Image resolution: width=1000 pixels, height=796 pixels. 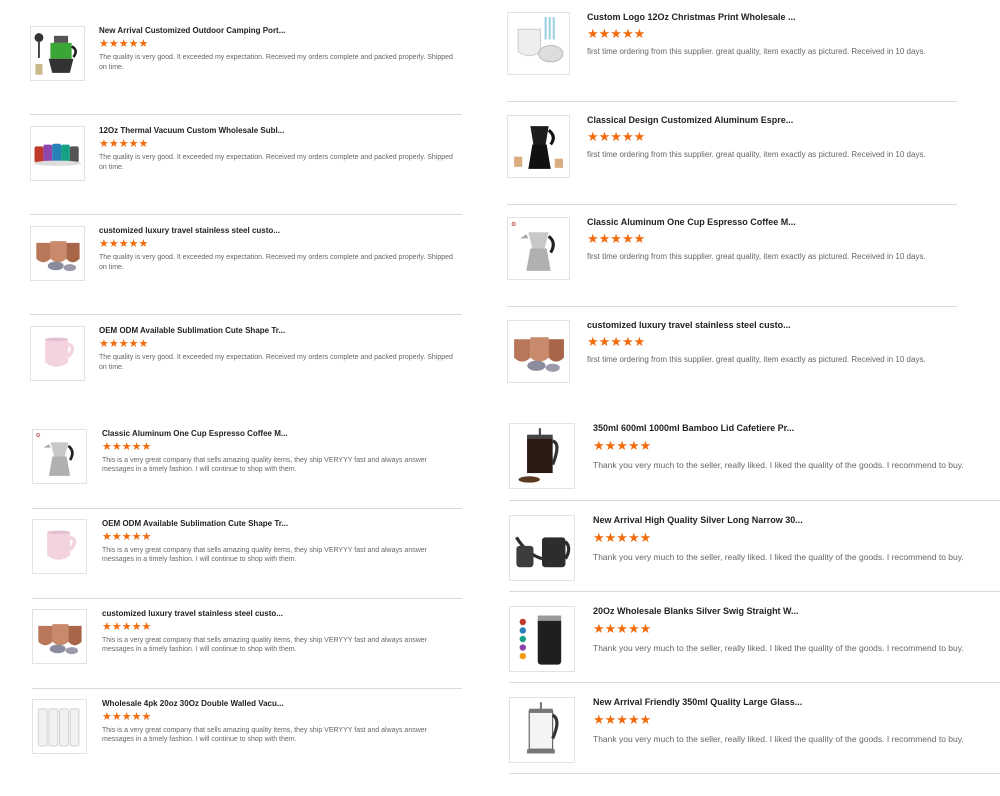 What do you see at coordinates (542, 730) in the screenshot?
I see `glass-french-press-icon` at bounding box center [542, 730].